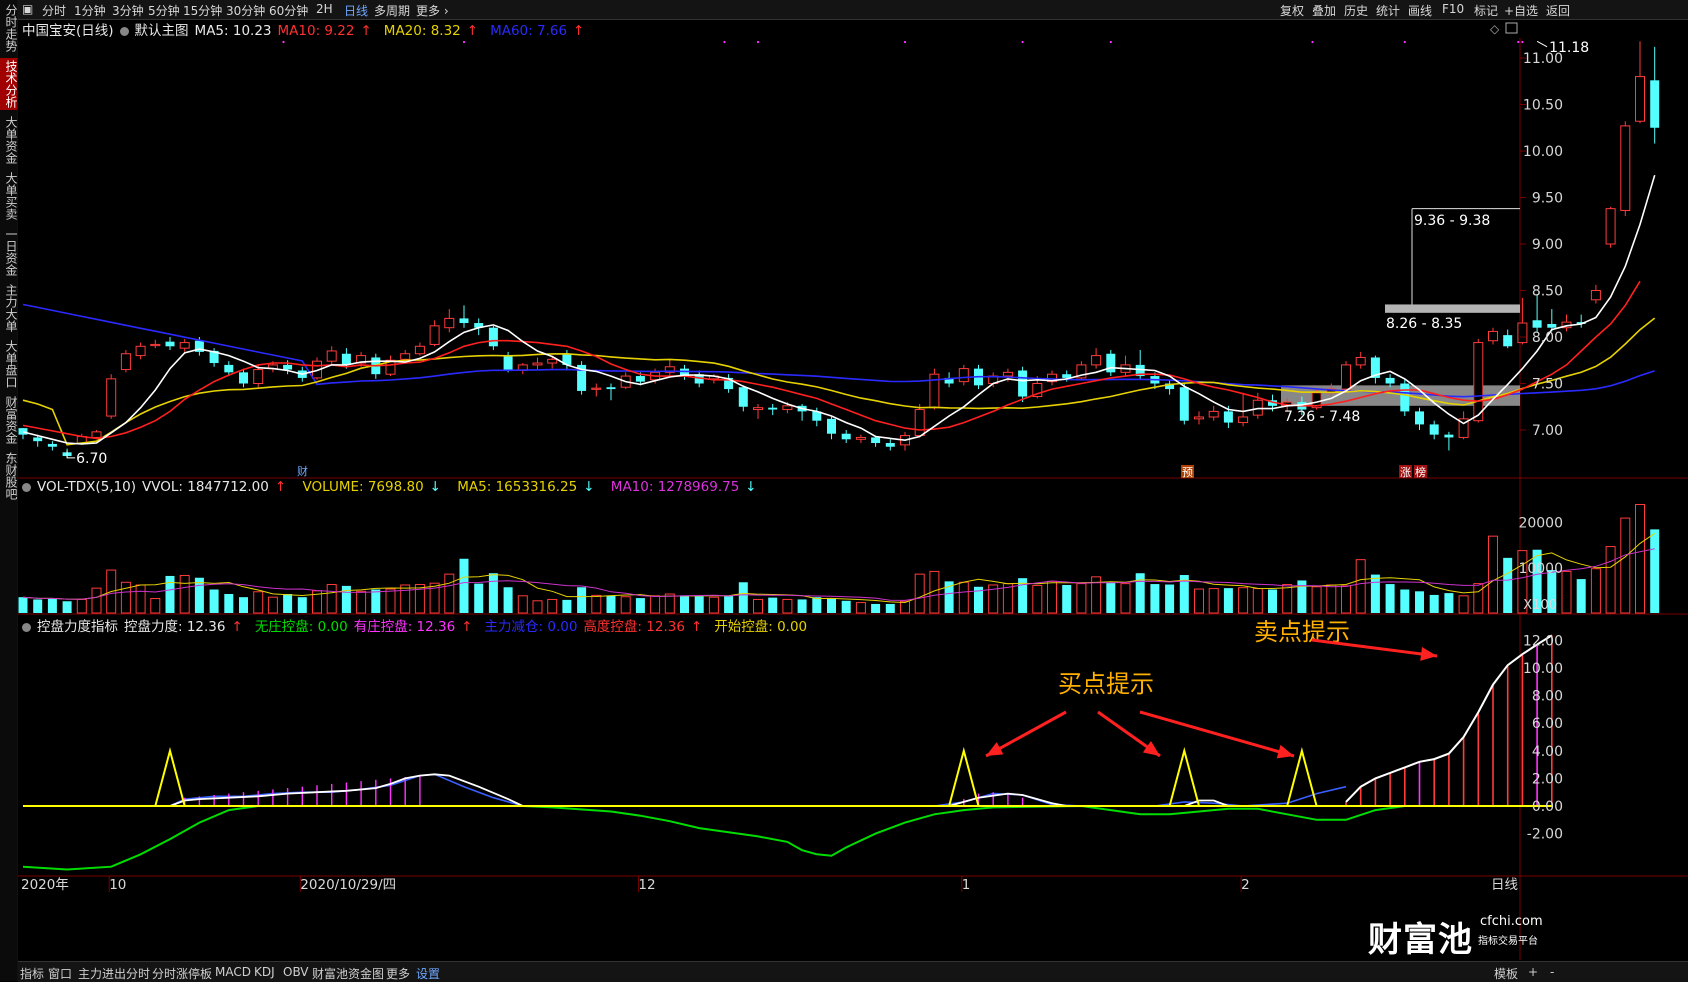  What do you see at coordinates (1533, 972) in the screenshot?
I see `zoom-in-button: +` at bounding box center [1533, 972].